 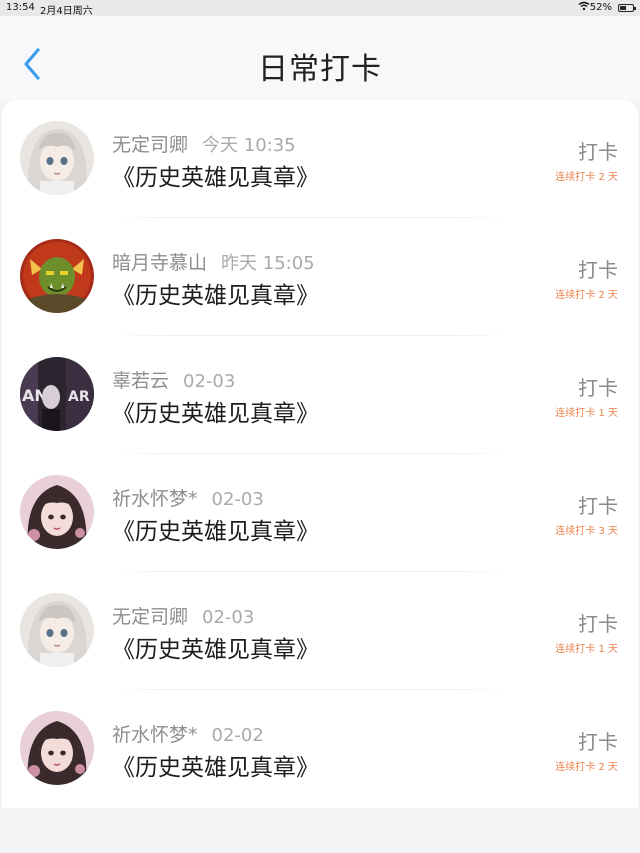 I want to click on username: 暗月寺慕山, so click(x=159, y=263).